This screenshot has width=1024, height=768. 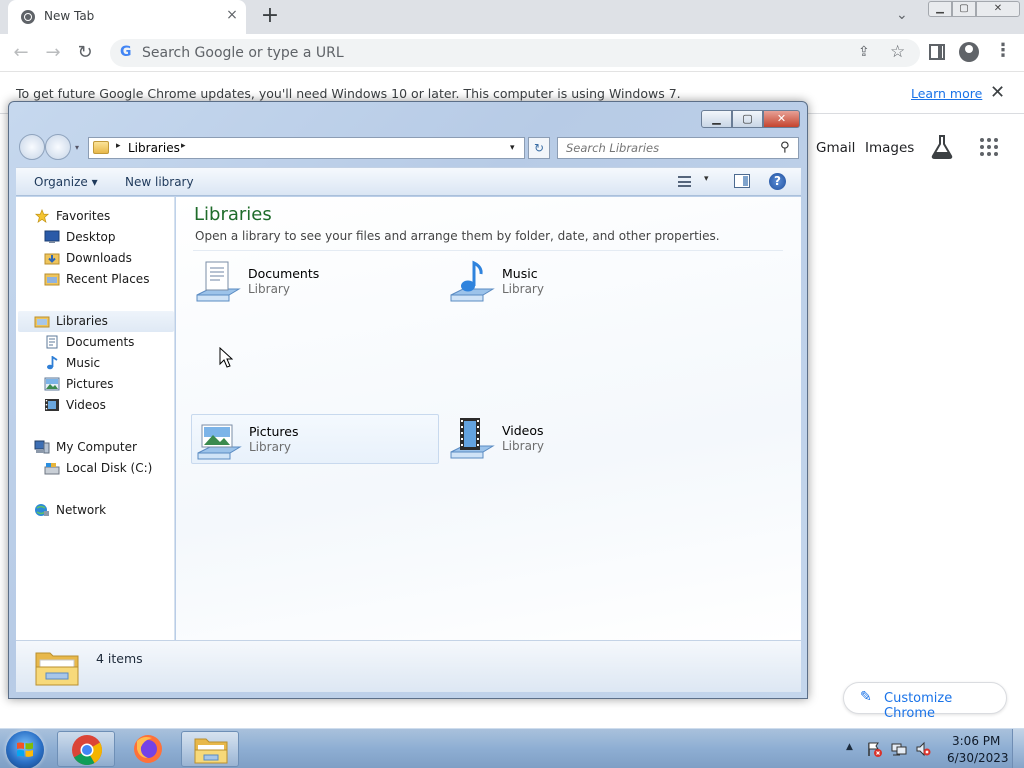 I want to click on library-tile-music: Music Library, so click(x=569, y=282).